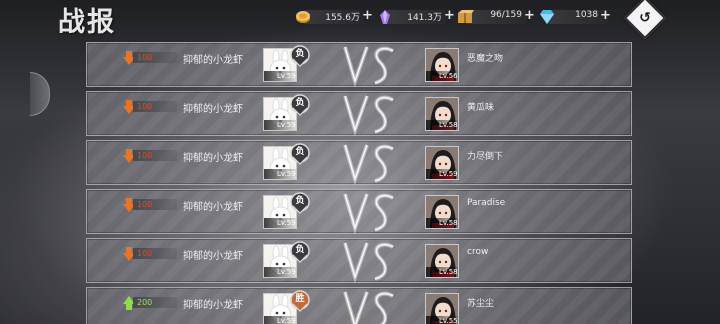  I want to click on crate-icon, so click(465, 17).